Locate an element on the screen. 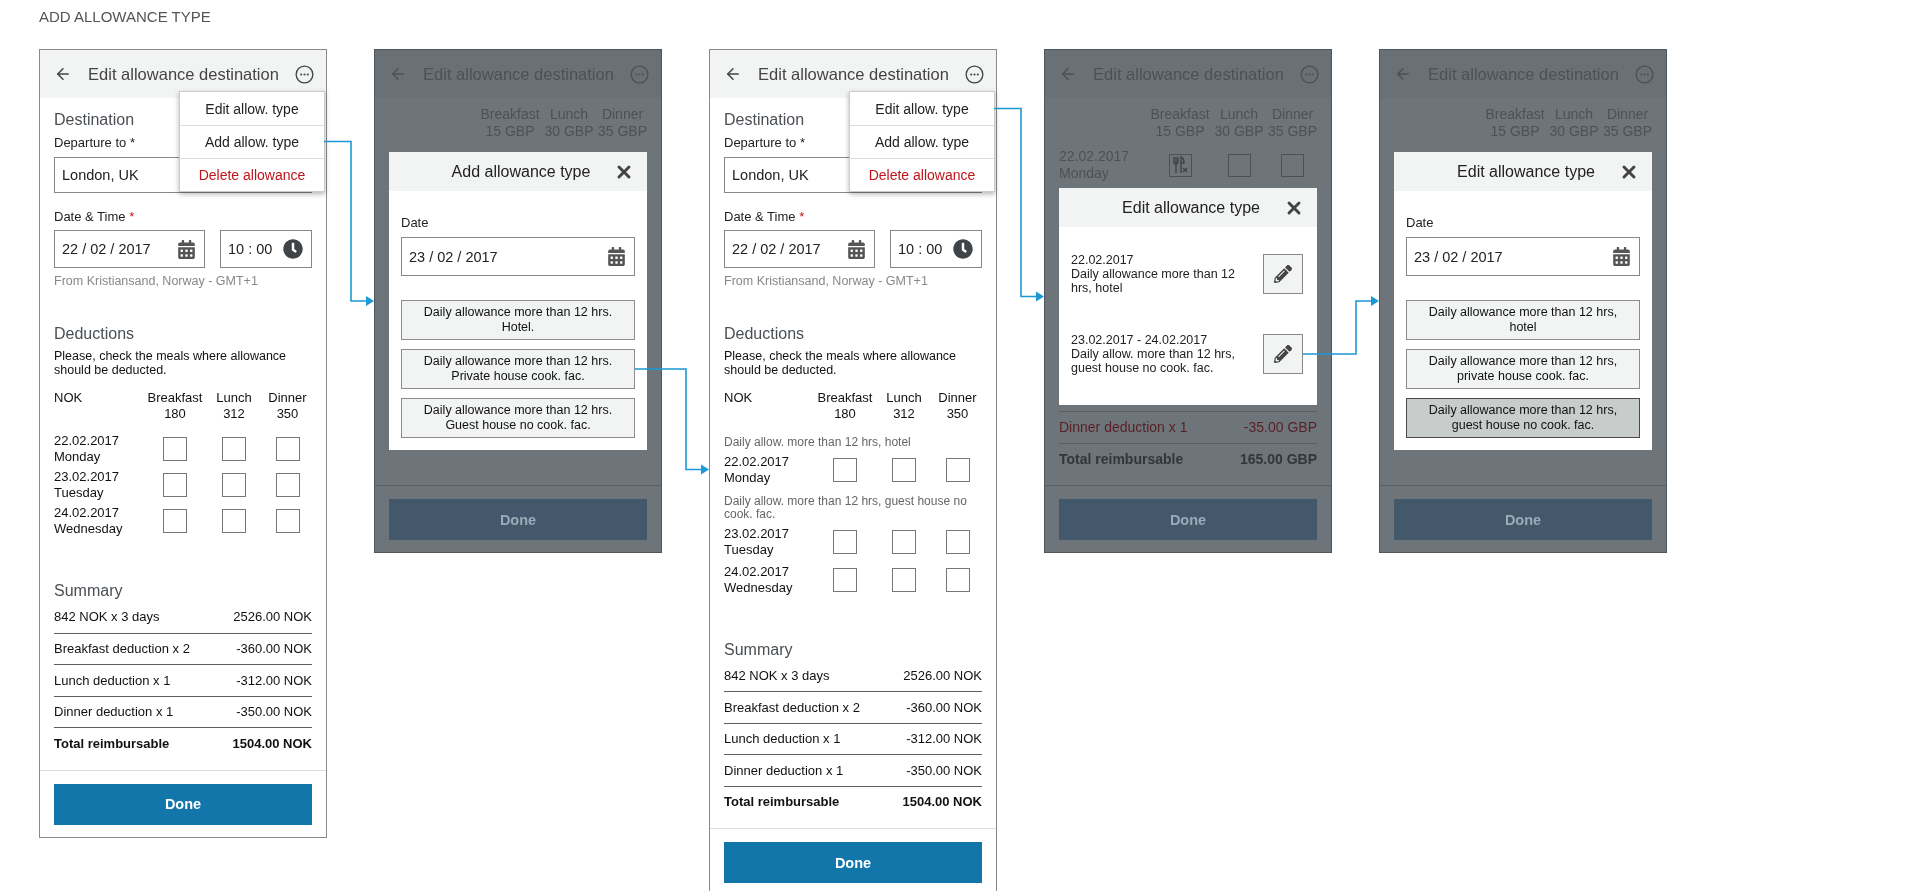 The height and width of the screenshot is (891, 1906). summary-amount: -35.00 GBP is located at coordinates (1280, 427).